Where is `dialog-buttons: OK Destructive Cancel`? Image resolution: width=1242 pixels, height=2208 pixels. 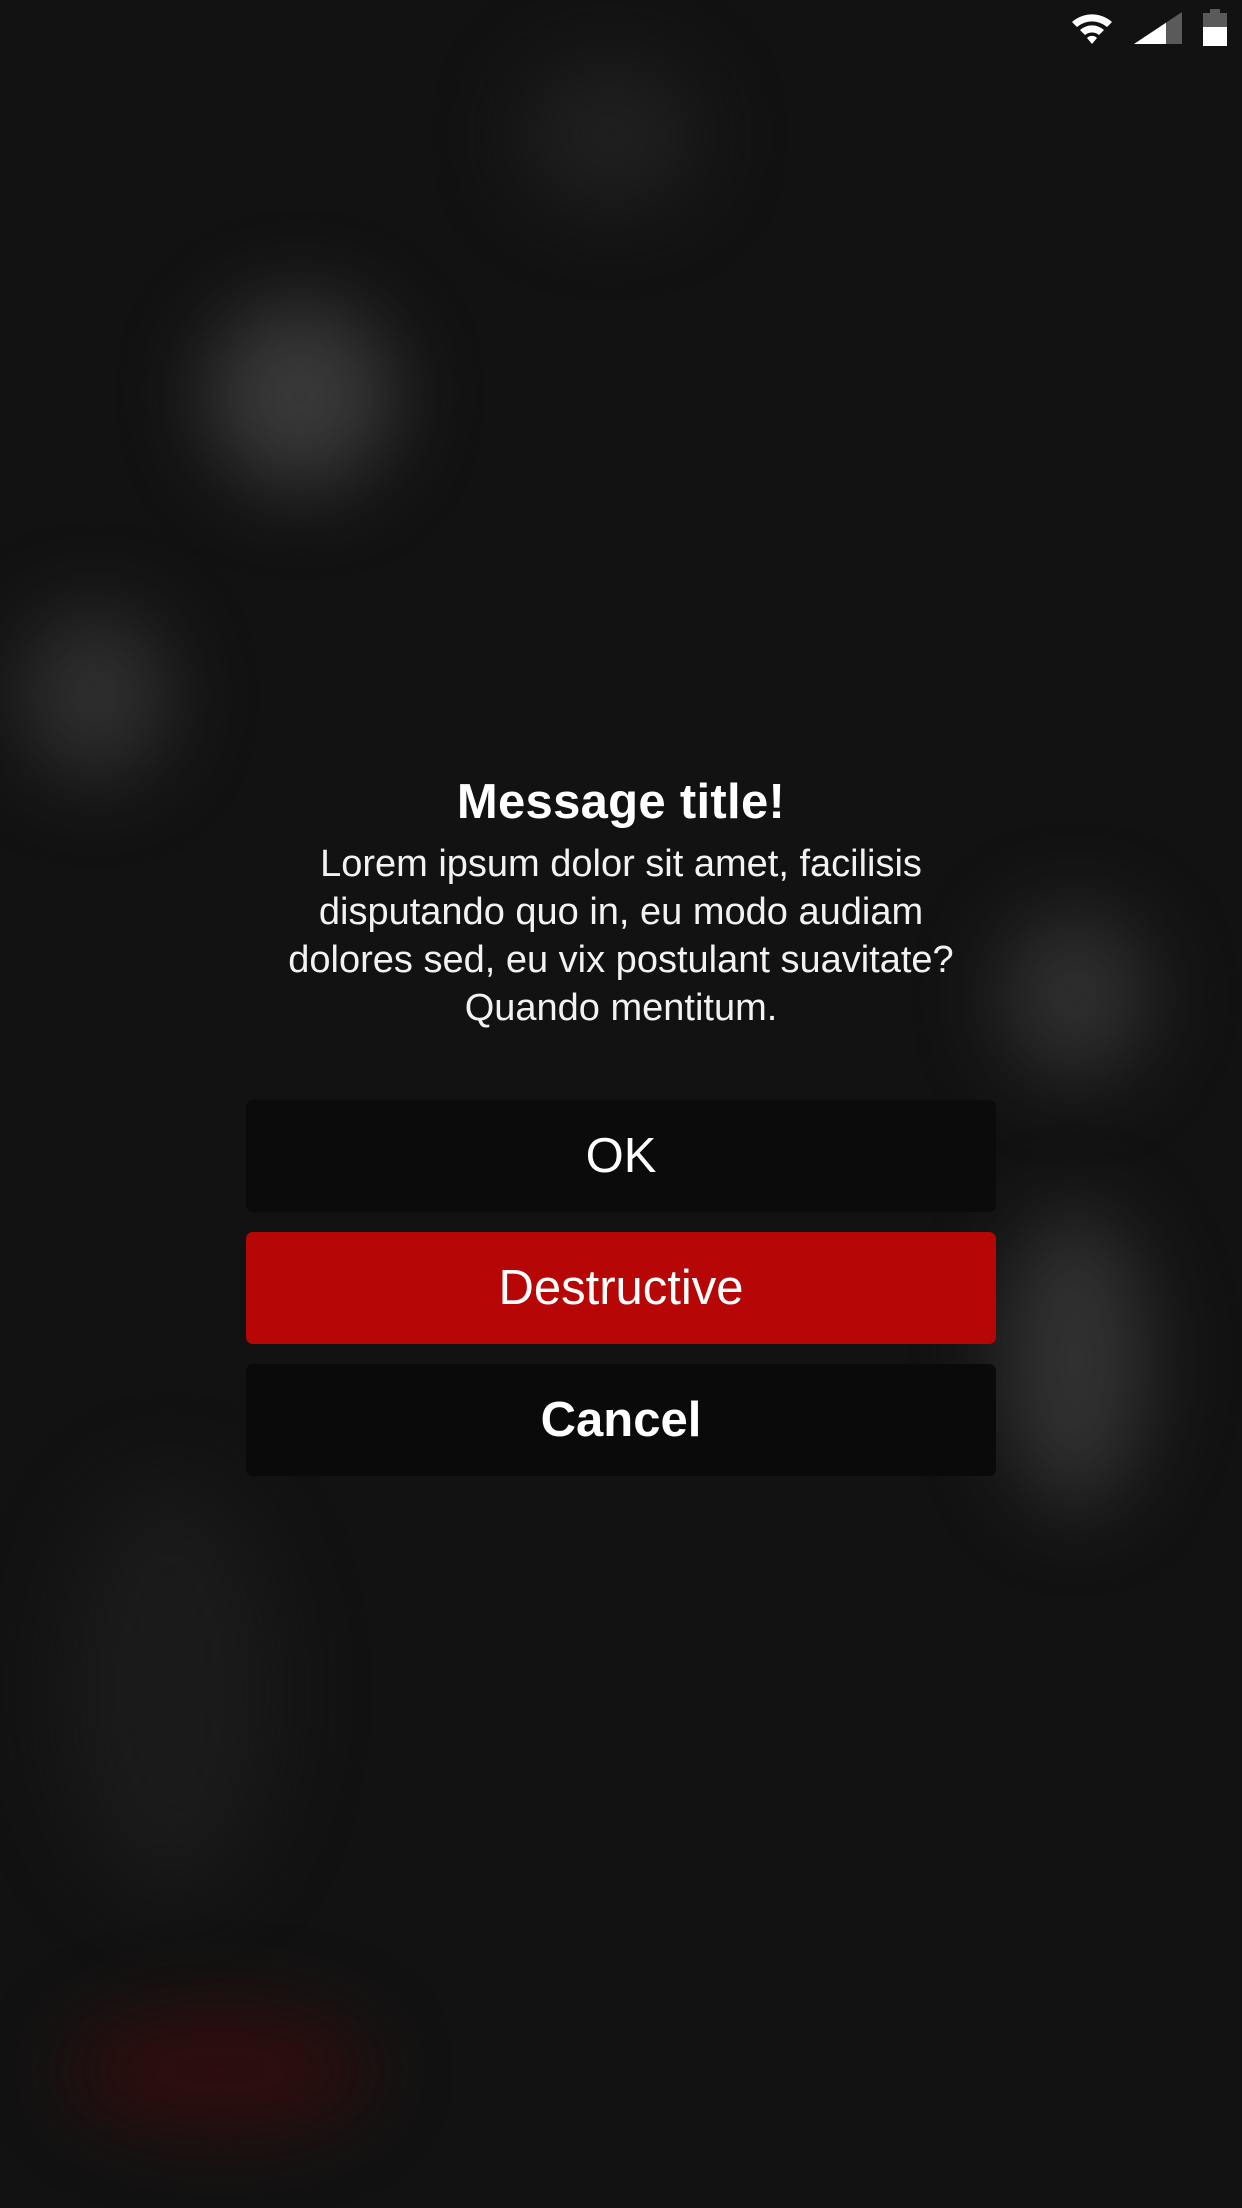 dialog-buttons: OK Destructive Cancel is located at coordinates (621, 1288).